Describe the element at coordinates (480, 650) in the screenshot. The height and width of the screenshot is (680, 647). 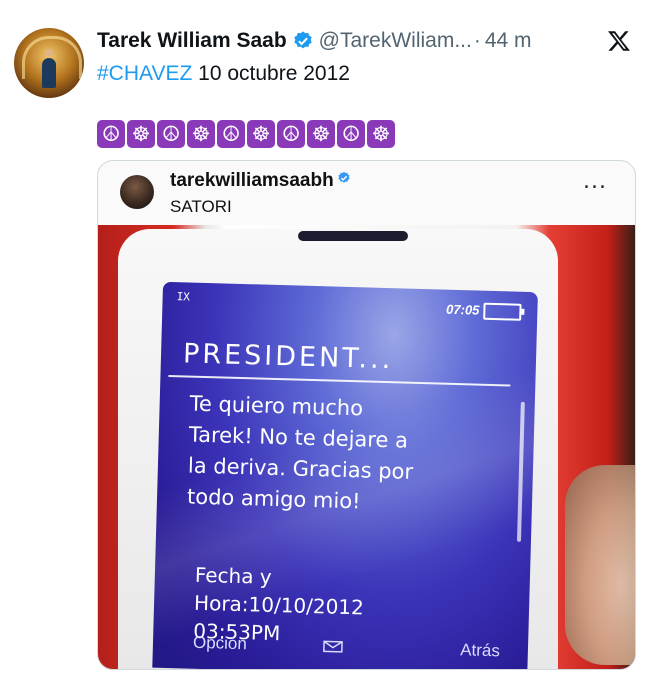
I see `back-softkey: Atrás` at that location.